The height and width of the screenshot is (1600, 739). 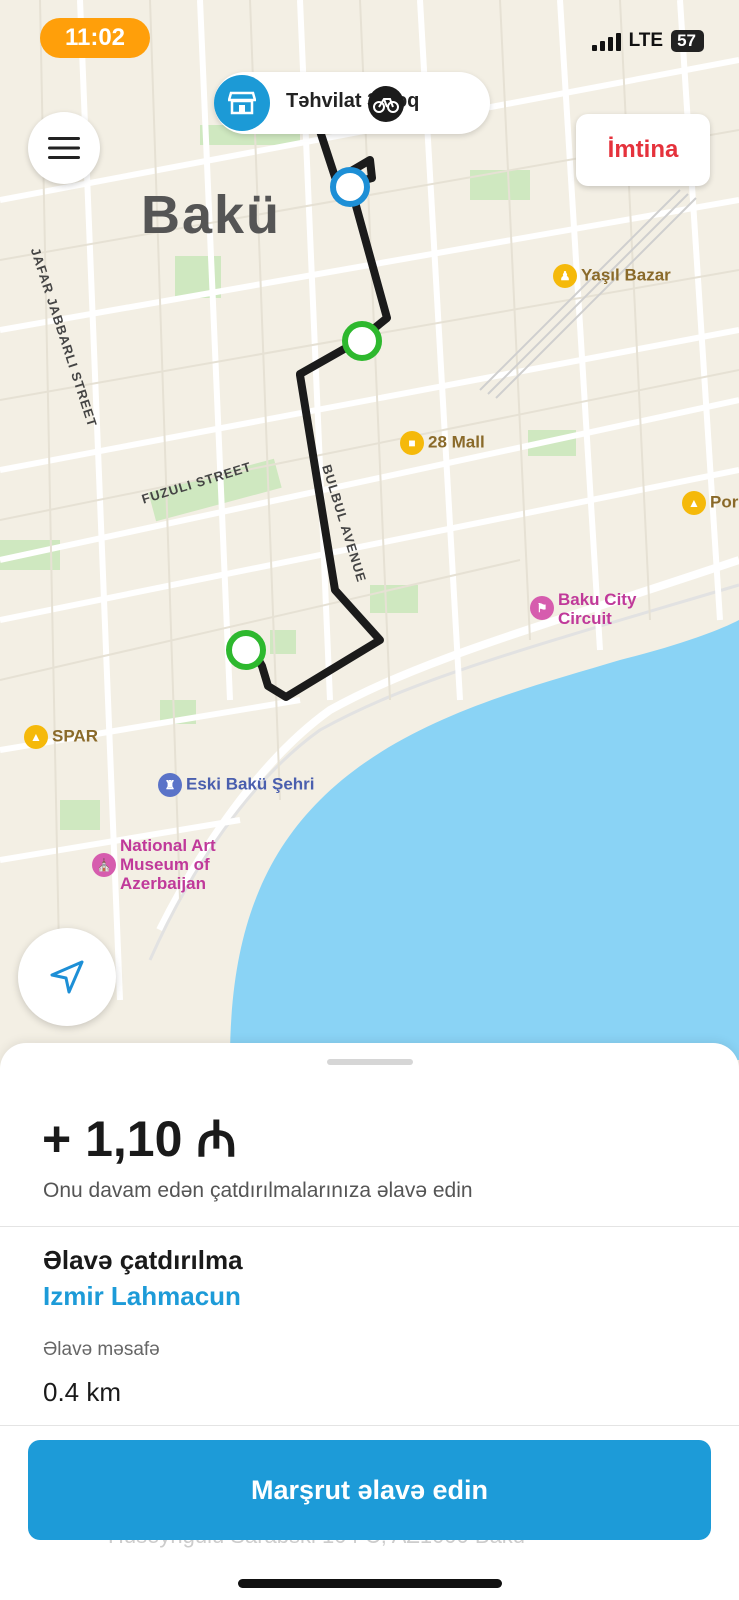 I want to click on poi-label: SPAR, so click(x=75, y=736).